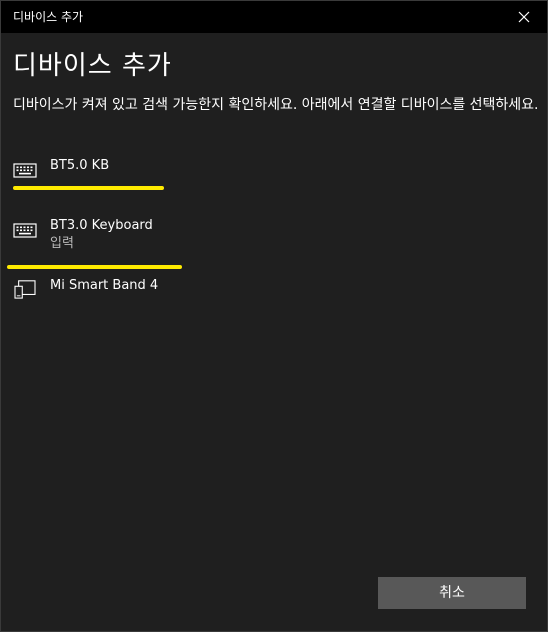  I want to click on title-bar: 디바이스 추가, so click(274, 17).